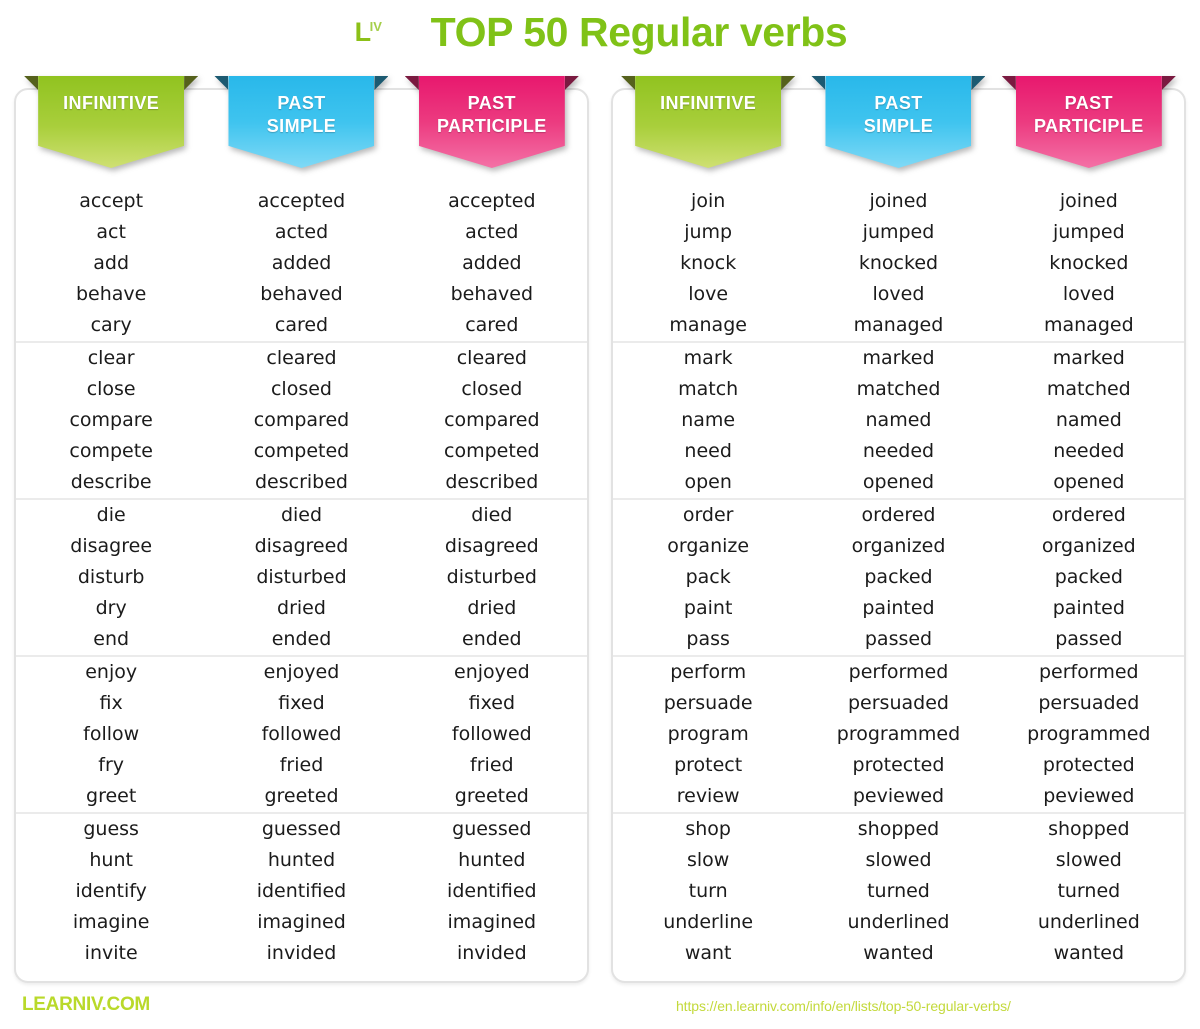 The image size is (1200, 1029). Describe the element at coordinates (898, 325) in the screenshot. I see `table-row: manage managed managed` at that location.